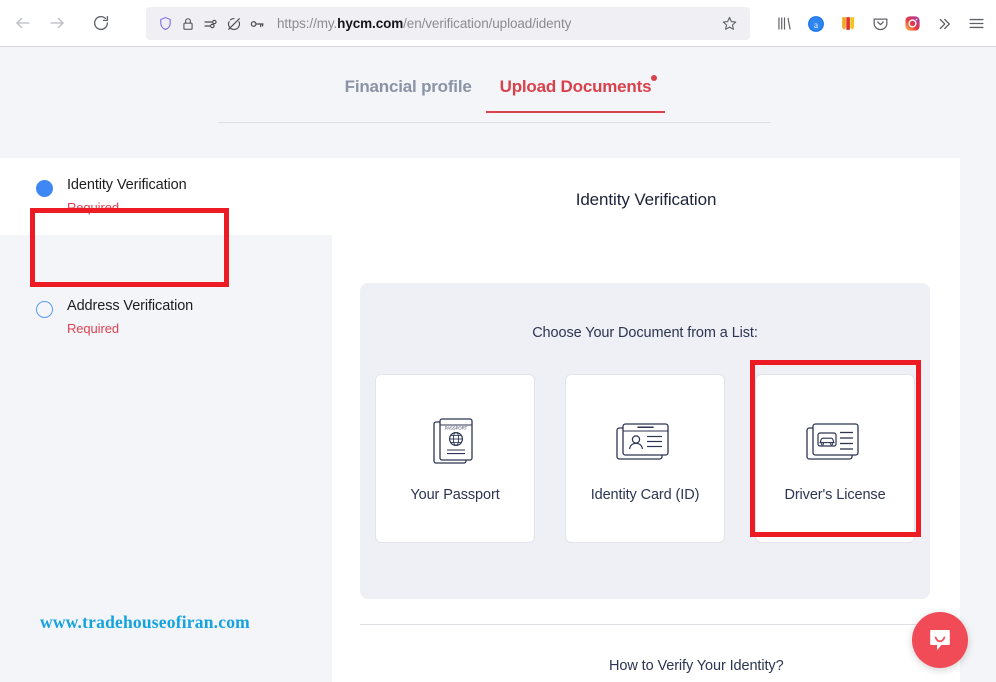 The width and height of the screenshot is (996, 682). Describe the element at coordinates (455, 494) in the screenshot. I see `document-card-passport-label: Your Passport` at that location.